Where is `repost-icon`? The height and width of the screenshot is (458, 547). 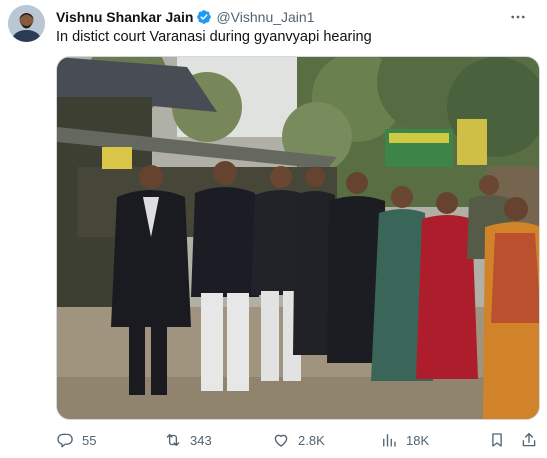
repost-icon is located at coordinates (173, 440).